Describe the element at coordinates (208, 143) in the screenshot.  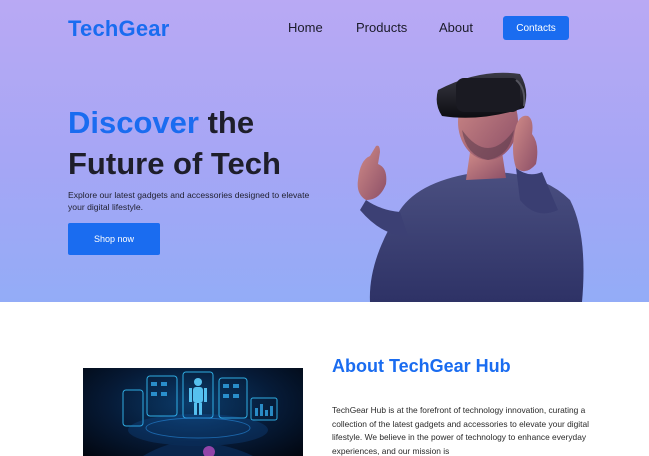
I see `hero-headline: Discover the Future of Tech` at that location.